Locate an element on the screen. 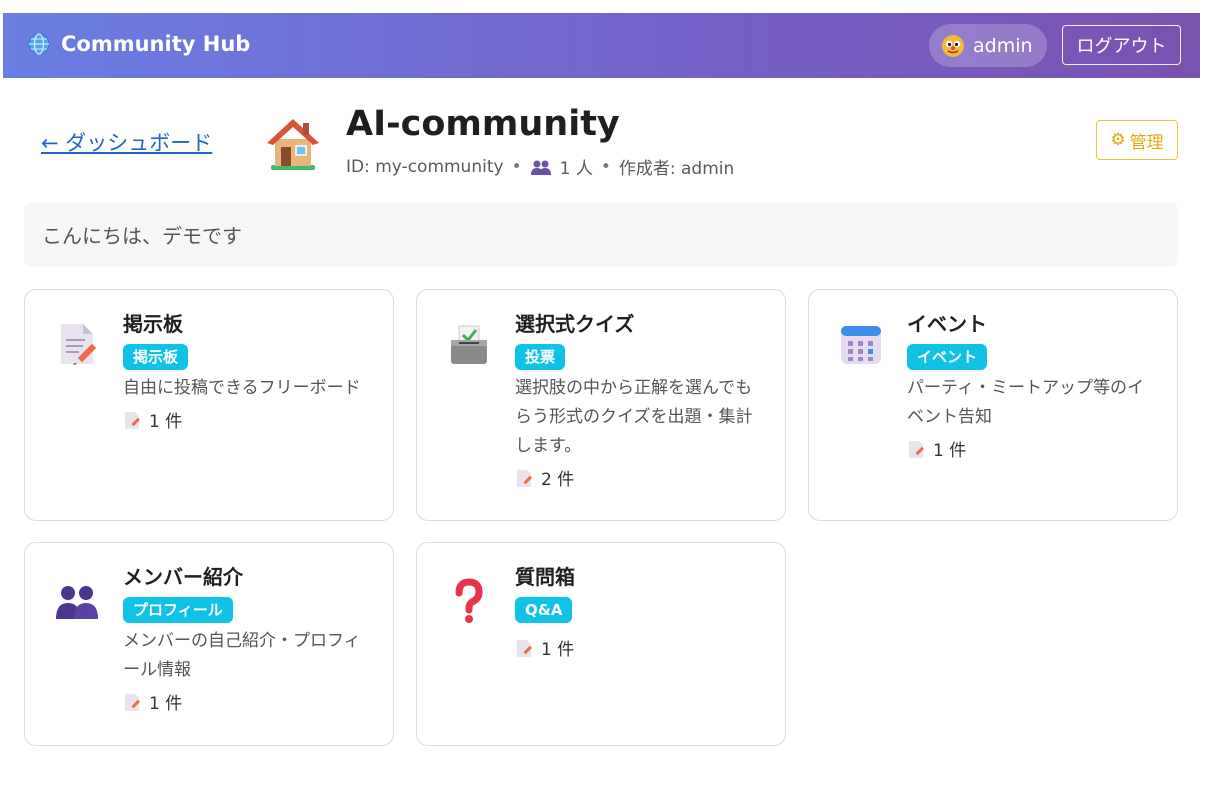  top-navbar: Community Hub admin ログアウト is located at coordinates (601, 45).